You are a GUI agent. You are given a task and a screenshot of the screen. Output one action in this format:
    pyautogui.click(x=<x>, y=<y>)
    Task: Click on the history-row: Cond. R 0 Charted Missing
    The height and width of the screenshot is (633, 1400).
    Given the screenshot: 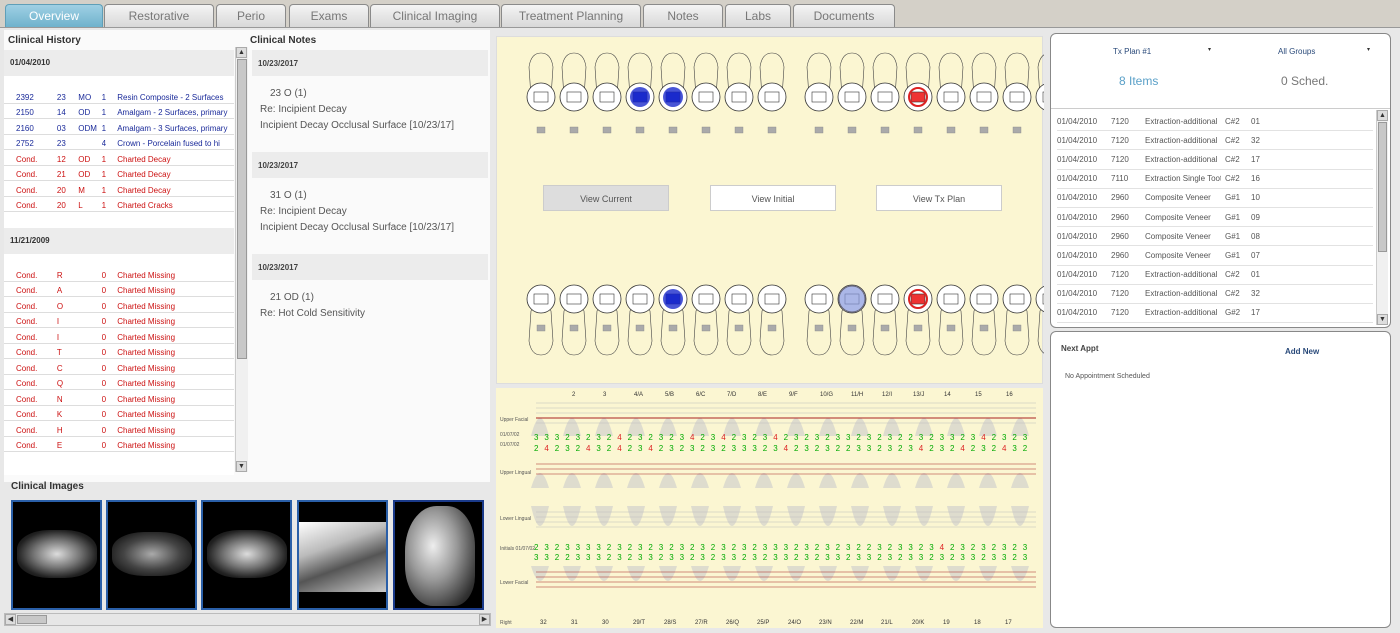 What is the action you would take?
    pyautogui.click(x=119, y=274)
    